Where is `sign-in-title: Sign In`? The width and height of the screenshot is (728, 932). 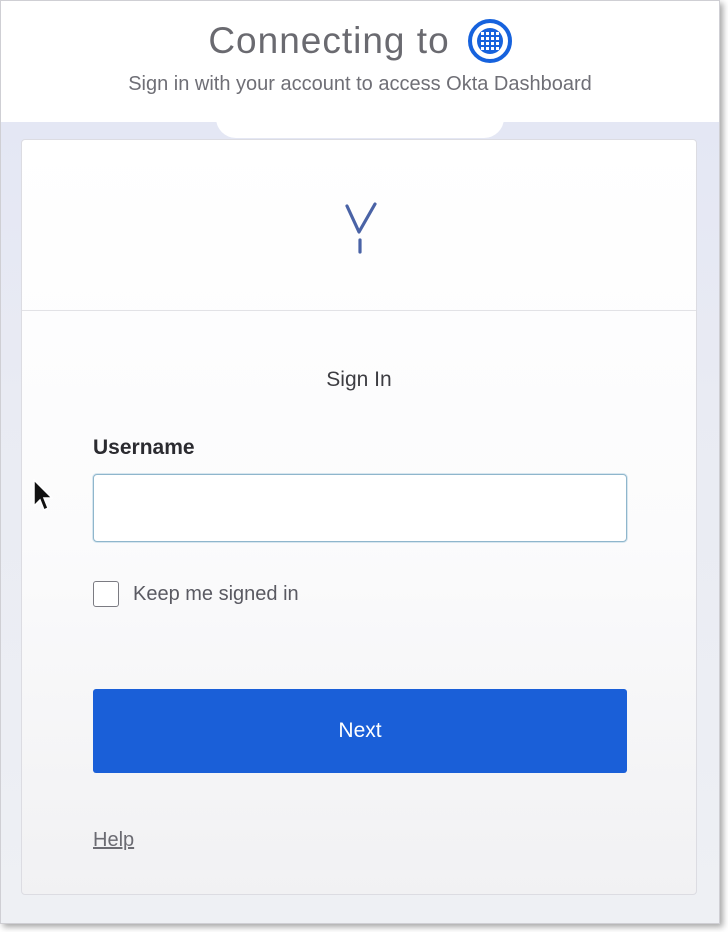
sign-in-title: Sign In is located at coordinates (359, 379).